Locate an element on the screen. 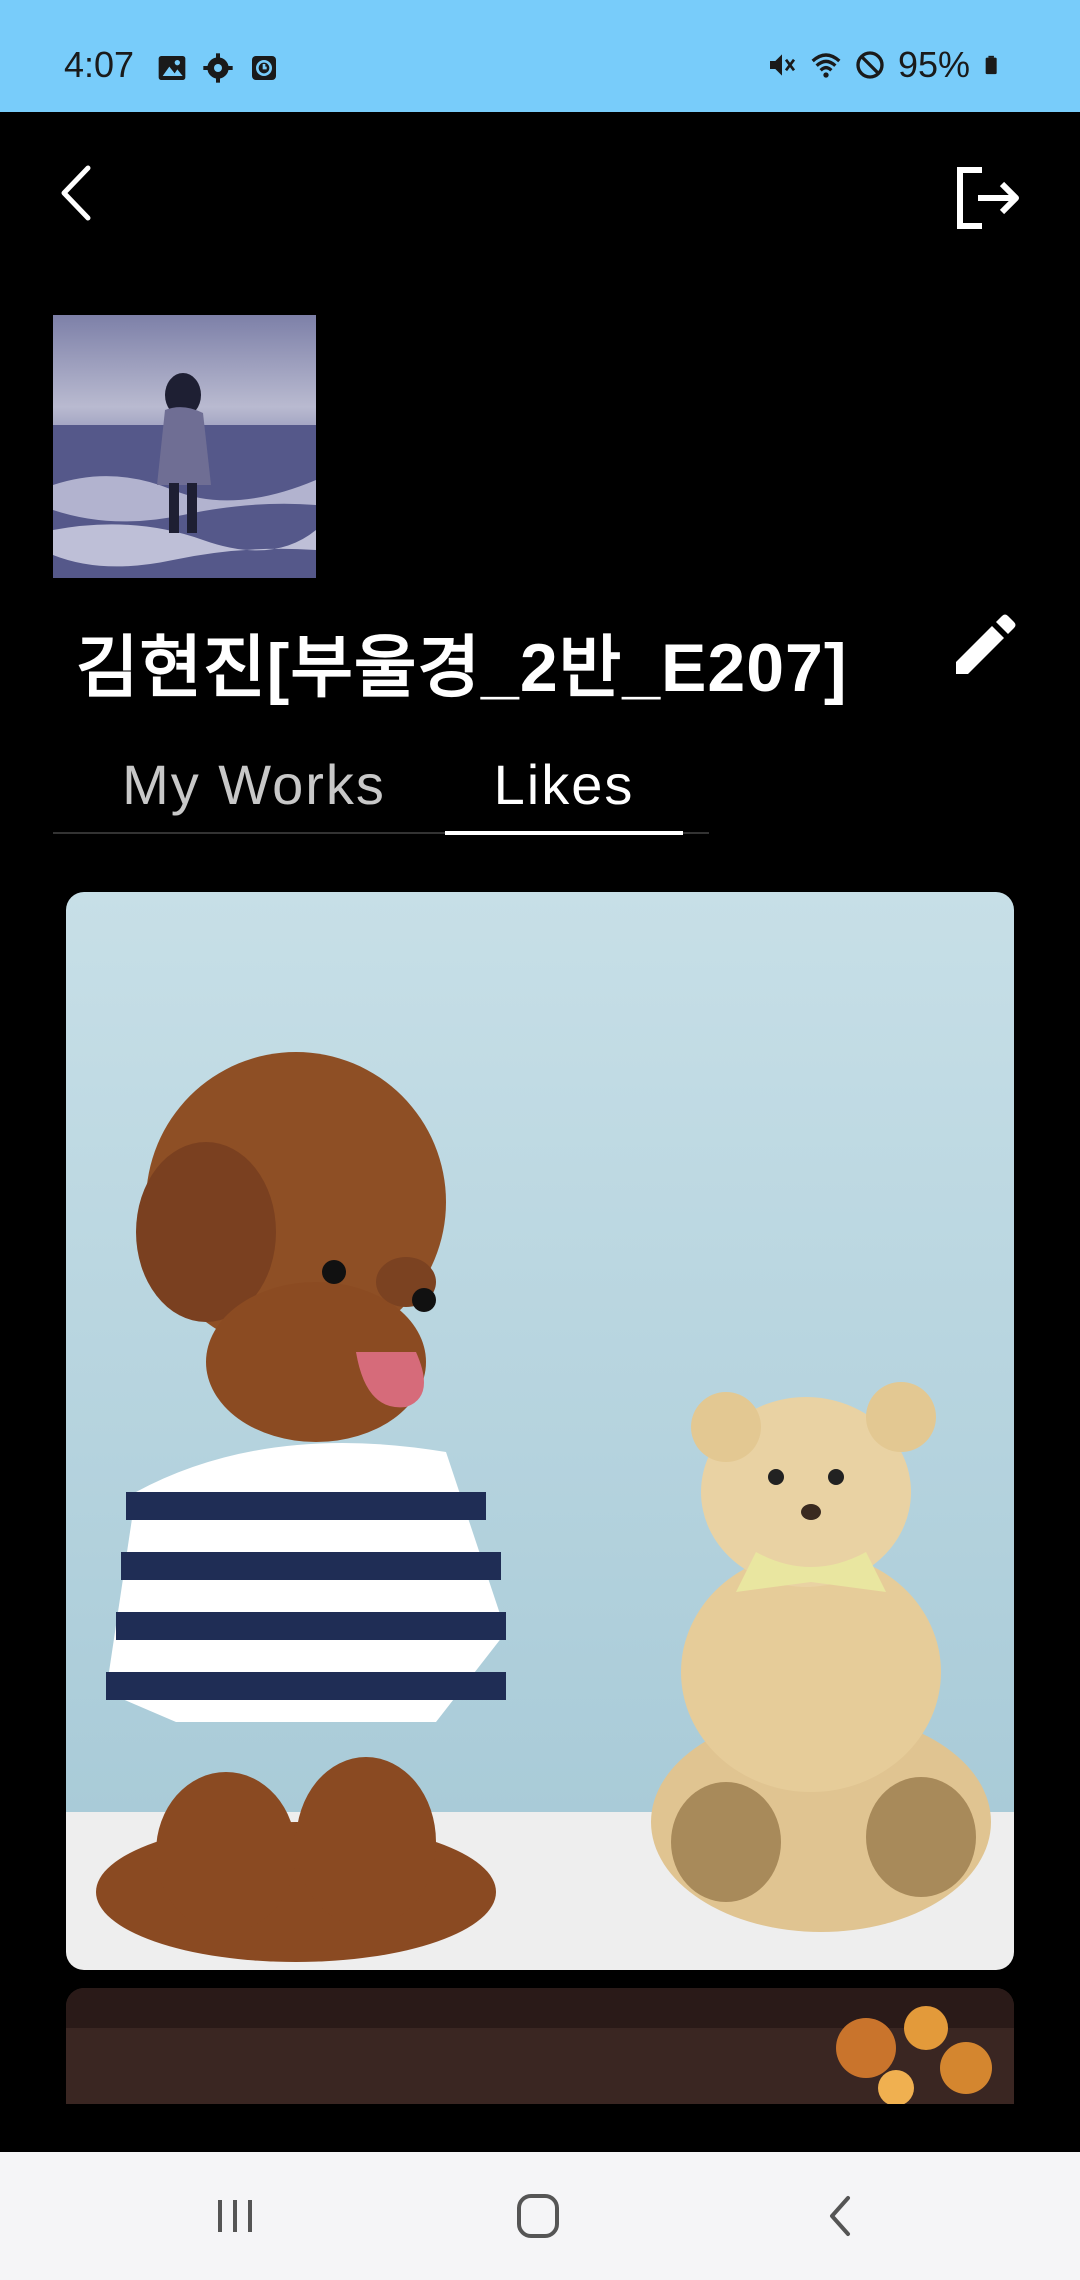  back-button is located at coordinates (77, 193).